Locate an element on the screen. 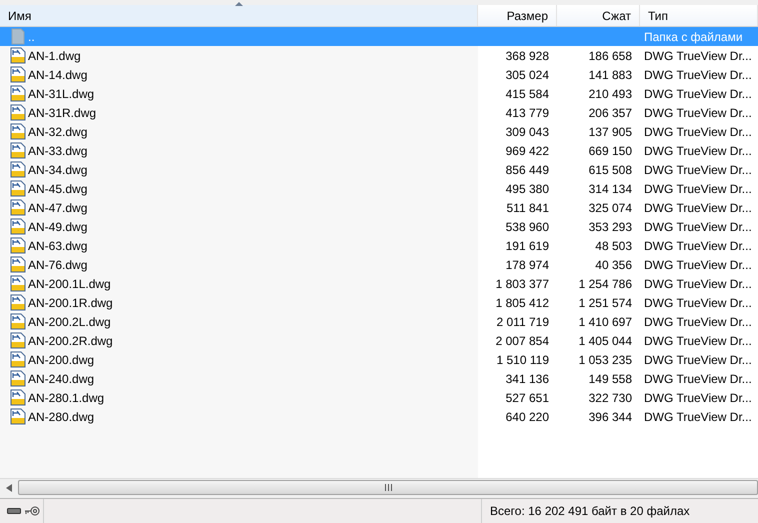  packed-size-cell-text: 210 493 is located at coordinates (610, 94).